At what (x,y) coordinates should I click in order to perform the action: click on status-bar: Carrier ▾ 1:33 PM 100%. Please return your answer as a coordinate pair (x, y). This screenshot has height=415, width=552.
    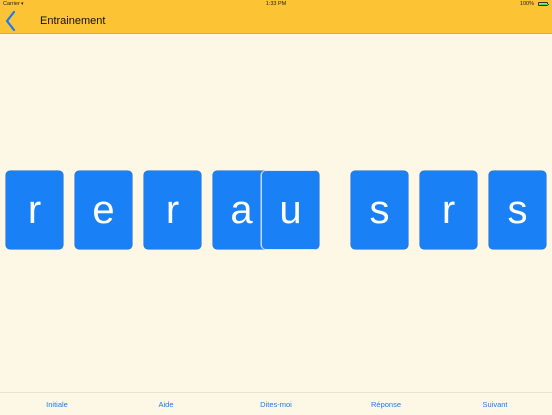
    Looking at the image, I should click on (276, 4).